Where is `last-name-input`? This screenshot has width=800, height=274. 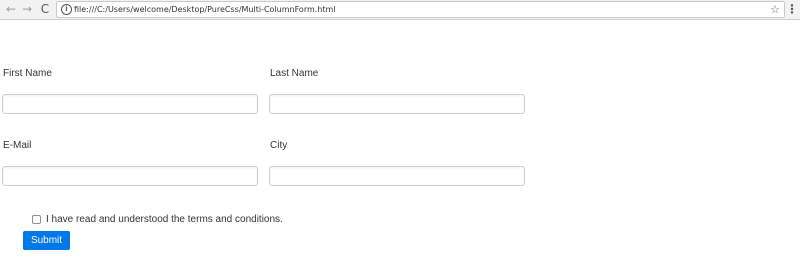 last-name-input is located at coordinates (397, 104).